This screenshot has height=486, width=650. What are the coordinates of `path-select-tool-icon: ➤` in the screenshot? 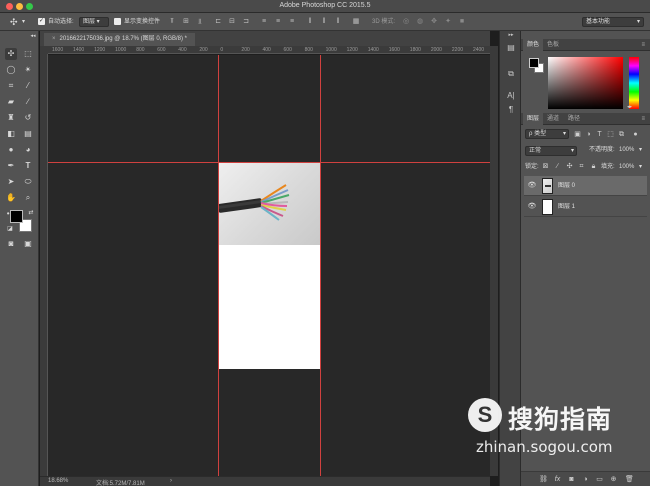 It's located at (11, 182).